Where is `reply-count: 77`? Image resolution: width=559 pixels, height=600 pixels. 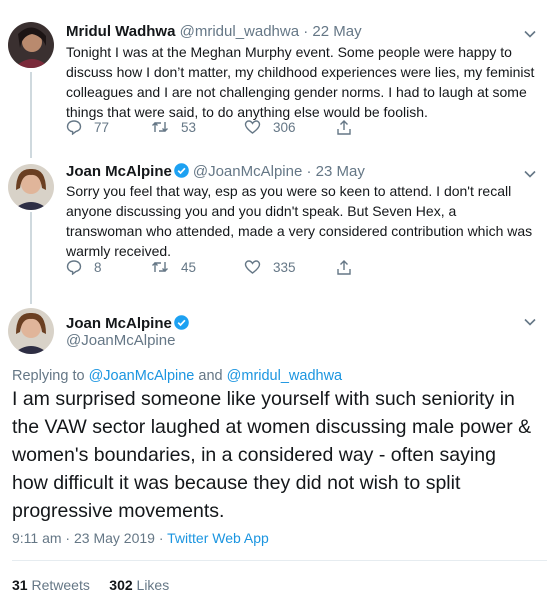 reply-count: 77 is located at coordinates (102, 127).